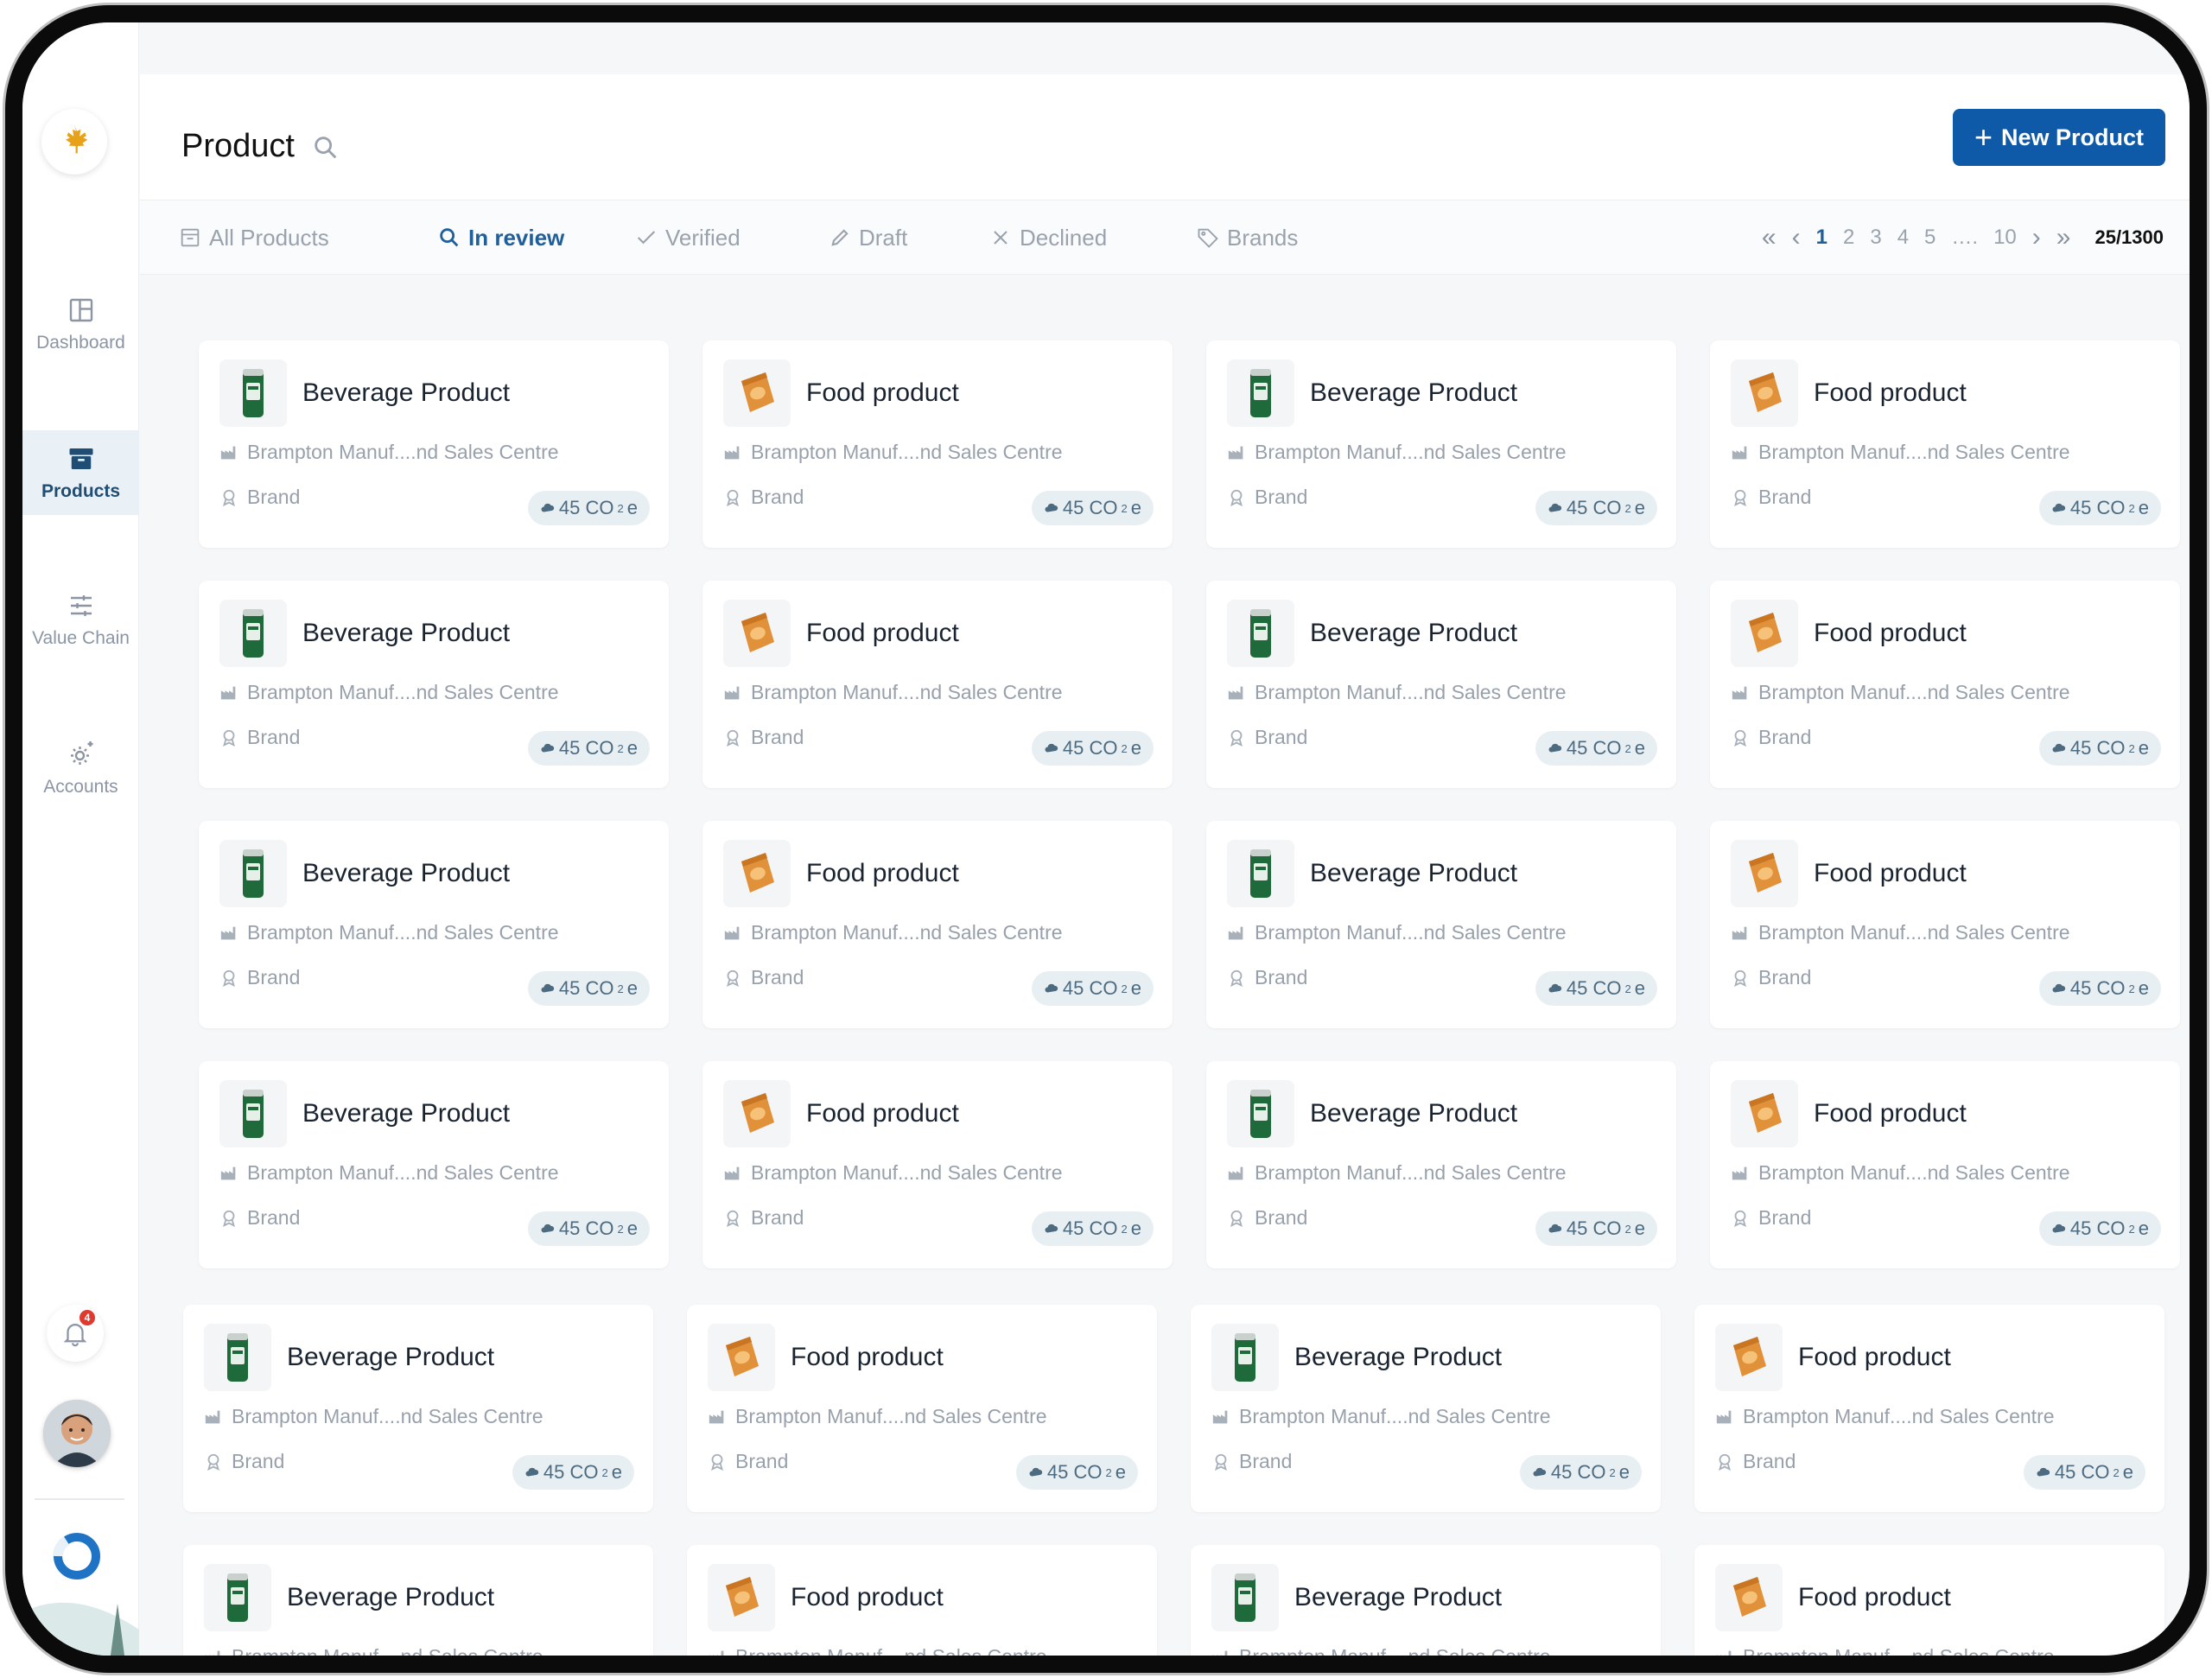  What do you see at coordinates (80, 839) in the screenshot?
I see `sidebar: Dashboard Products Value Chain Accounts` at bounding box center [80, 839].